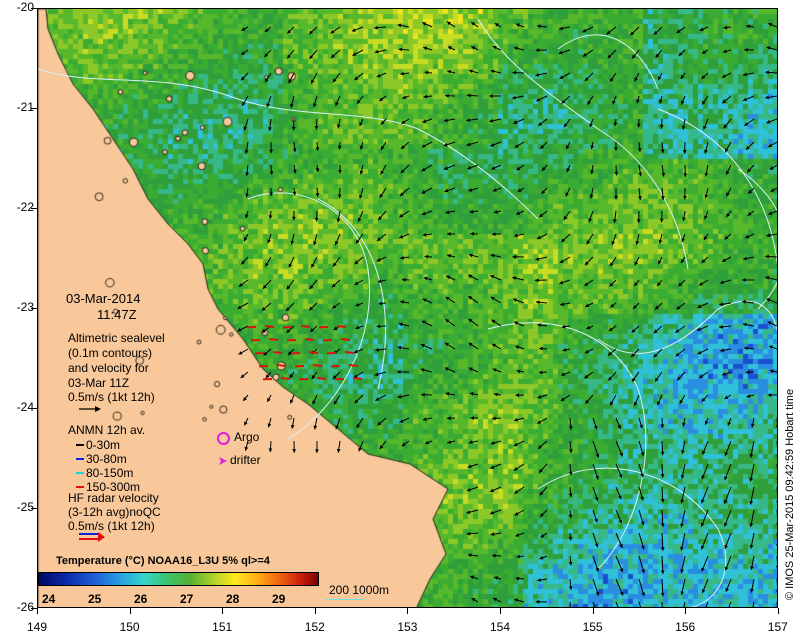  Describe the element at coordinates (37, 627) in the screenshot. I see `lon-tick-label: 149` at that location.